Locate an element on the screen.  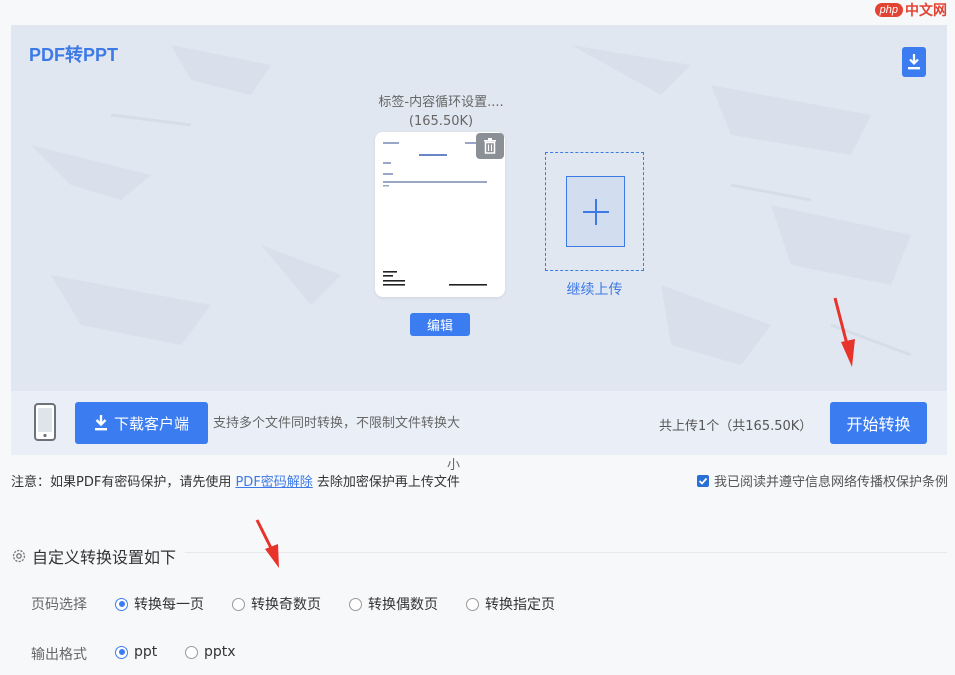
radio-convert-every-page: 转换每一页 is located at coordinates (159, 604).